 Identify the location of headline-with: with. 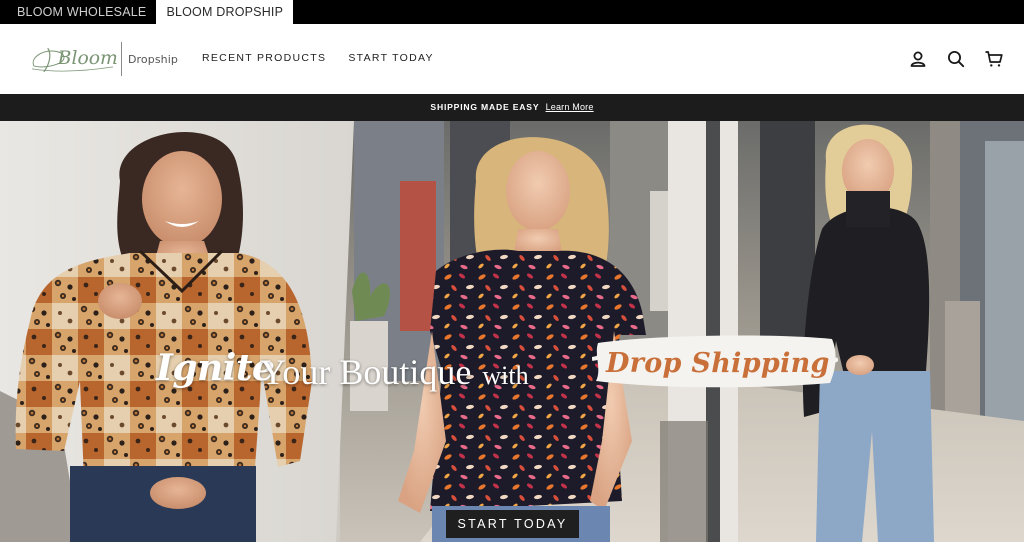
(505, 375).